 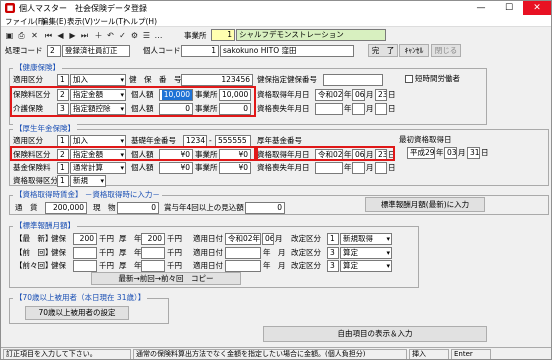 I want to click on health-insurance-title: 【健康保険】, so click(x=37, y=68).